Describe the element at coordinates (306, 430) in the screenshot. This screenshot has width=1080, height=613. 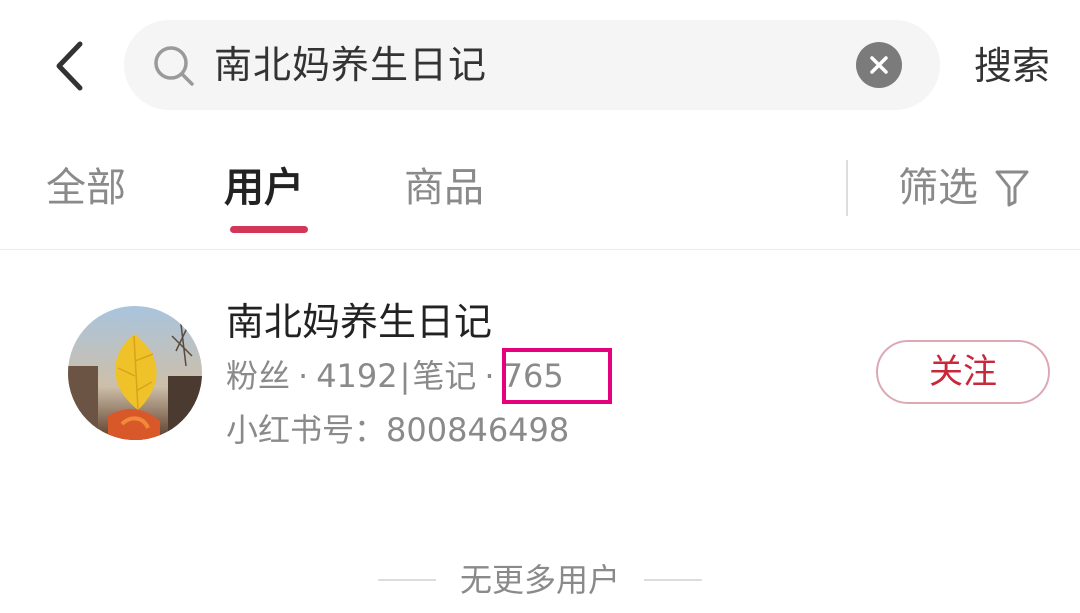
I see `red-id-label: 小红书号：` at that location.